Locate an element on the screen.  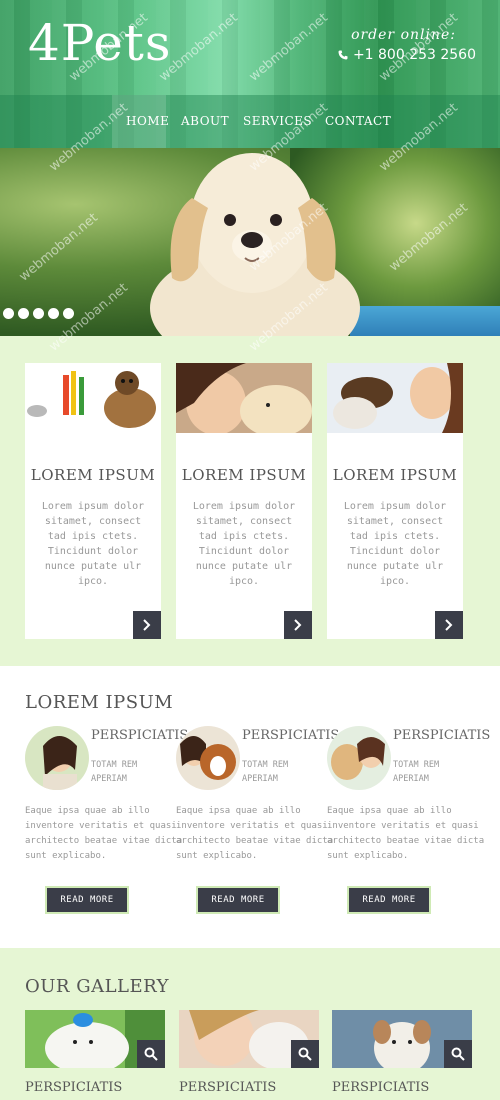
gallery-title: OUR GALLERY is located at coordinates (97, 986).